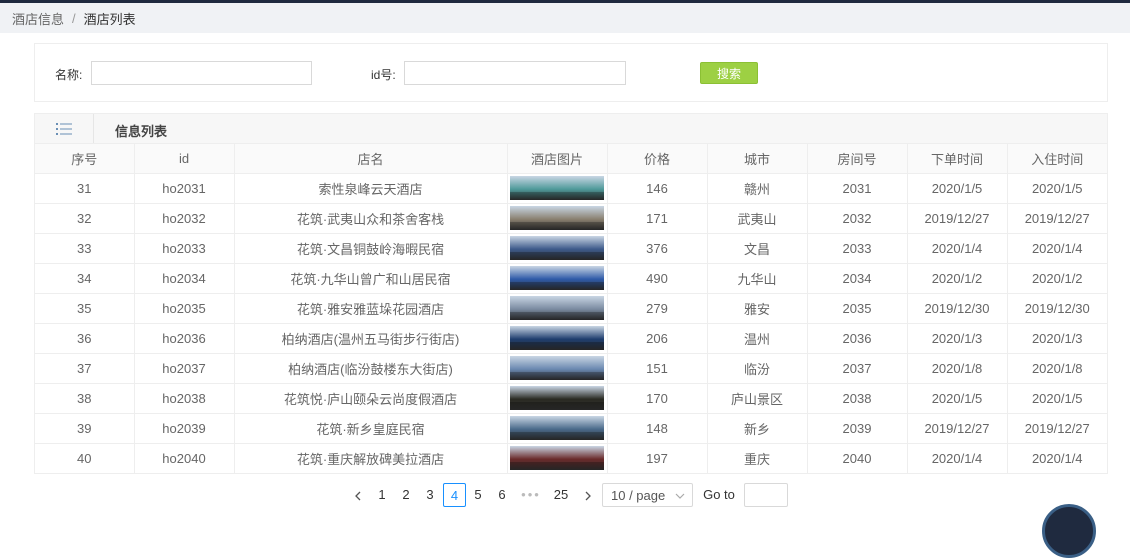  What do you see at coordinates (371, 188) in the screenshot?
I see `cell-name: 索性泉峰云天酒店` at bounding box center [371, 188].